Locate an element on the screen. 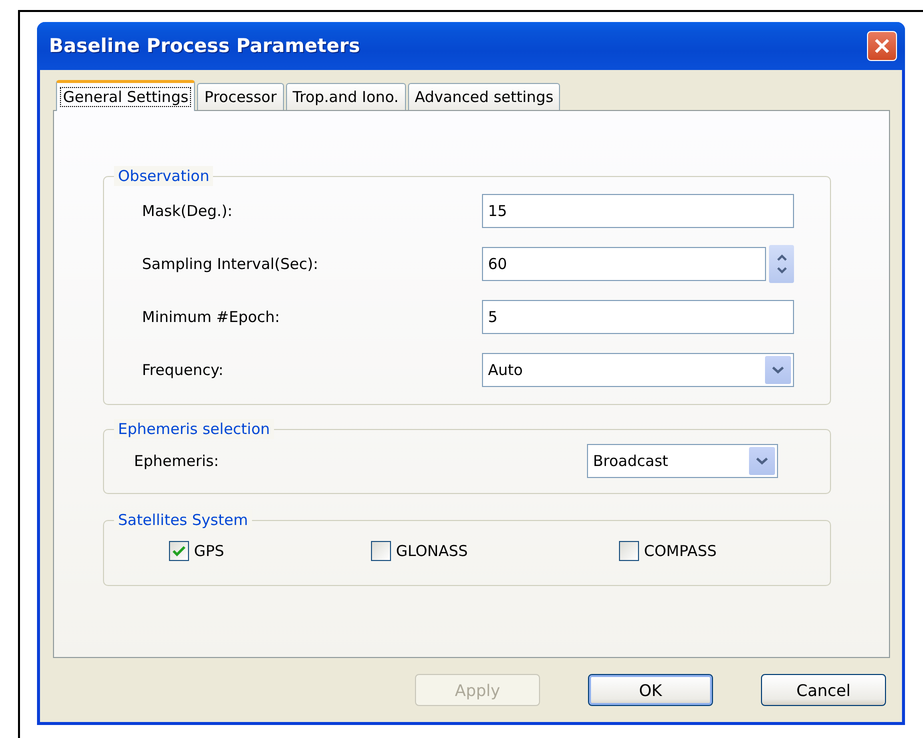  close-button is located at coordinates (882, 46).